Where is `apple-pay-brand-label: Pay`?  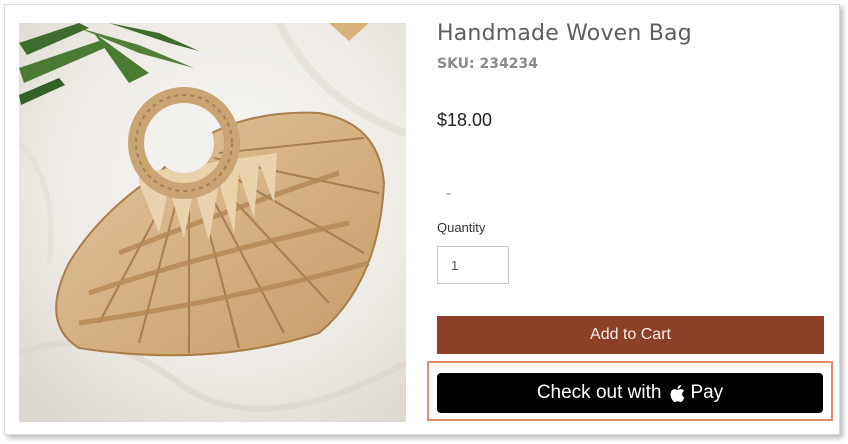 apple-pay-brand-label: Pay is located at coordinates (707, 392).